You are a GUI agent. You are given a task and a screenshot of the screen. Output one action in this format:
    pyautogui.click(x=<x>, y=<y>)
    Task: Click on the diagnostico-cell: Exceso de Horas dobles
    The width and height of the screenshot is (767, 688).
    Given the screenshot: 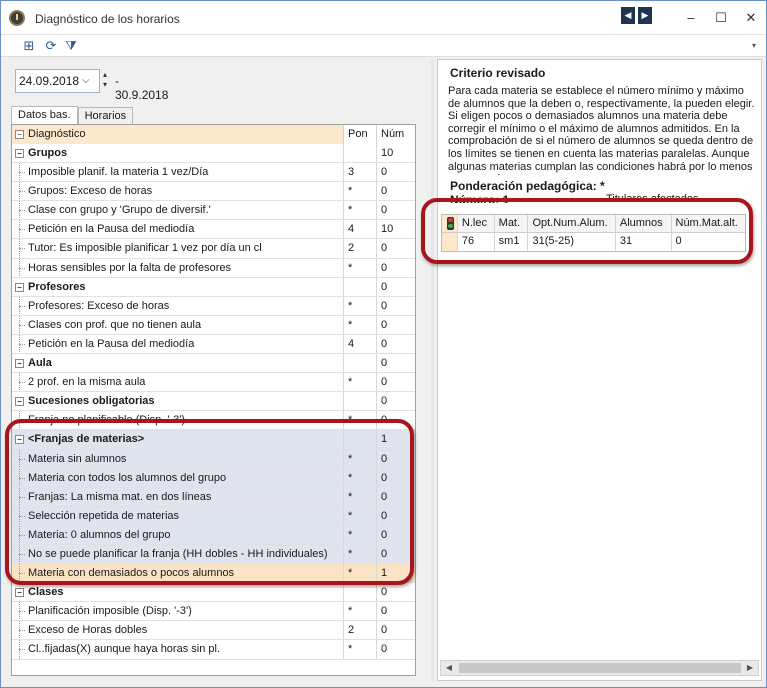 What is the action you would take?
    pyautogui.click(x=178, y=630)
    